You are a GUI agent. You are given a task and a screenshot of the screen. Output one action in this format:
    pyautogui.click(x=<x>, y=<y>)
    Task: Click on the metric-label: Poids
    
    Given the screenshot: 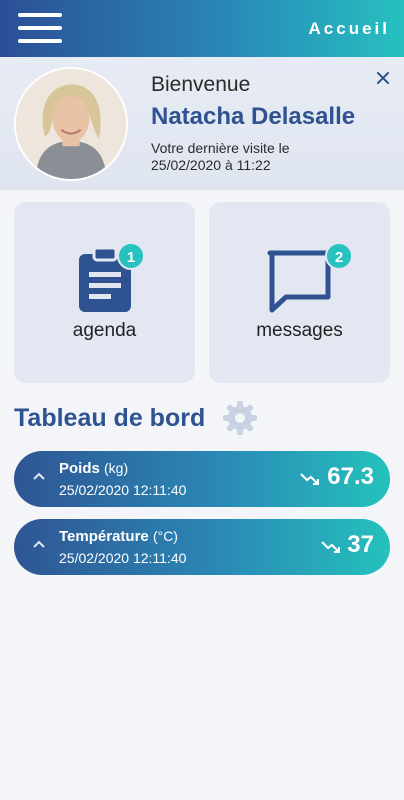 What is the action you would take?
    pyautogui.click(x=79, y=468)
    